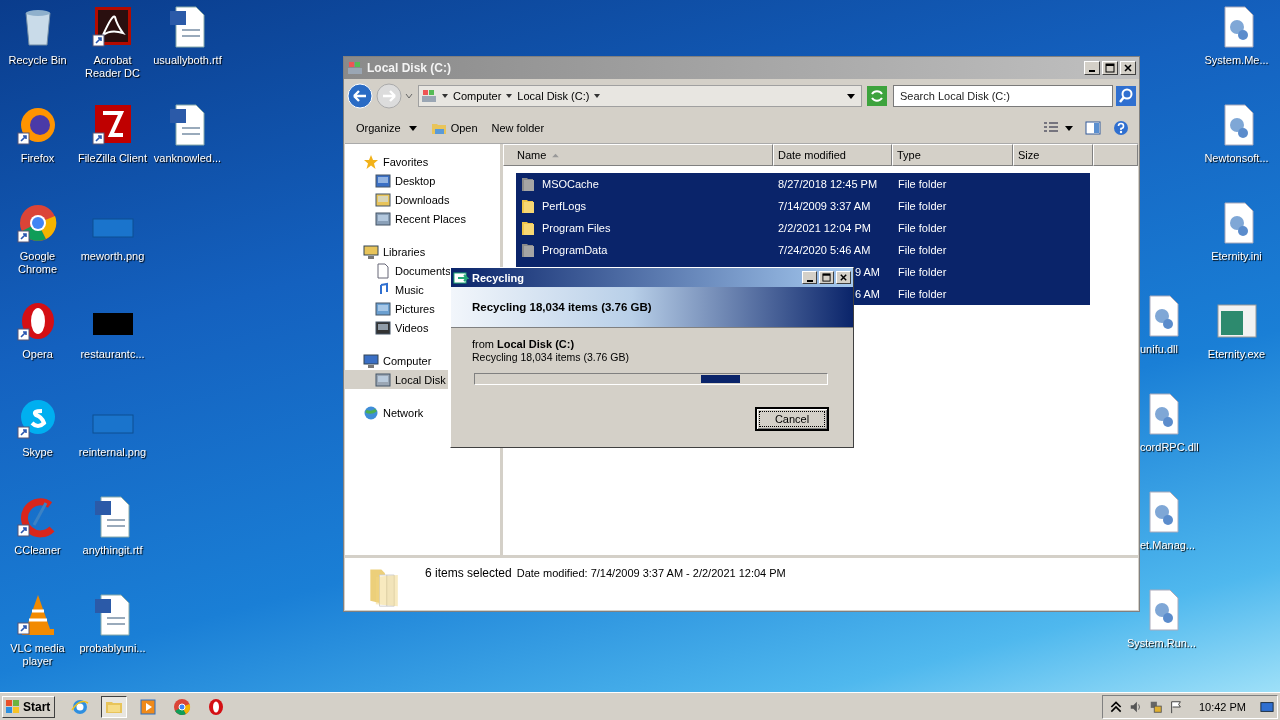 The height and width of the screenshot is (720, 1280). I want to click on icon-label: Eternity.exe, so click(1236, 354).